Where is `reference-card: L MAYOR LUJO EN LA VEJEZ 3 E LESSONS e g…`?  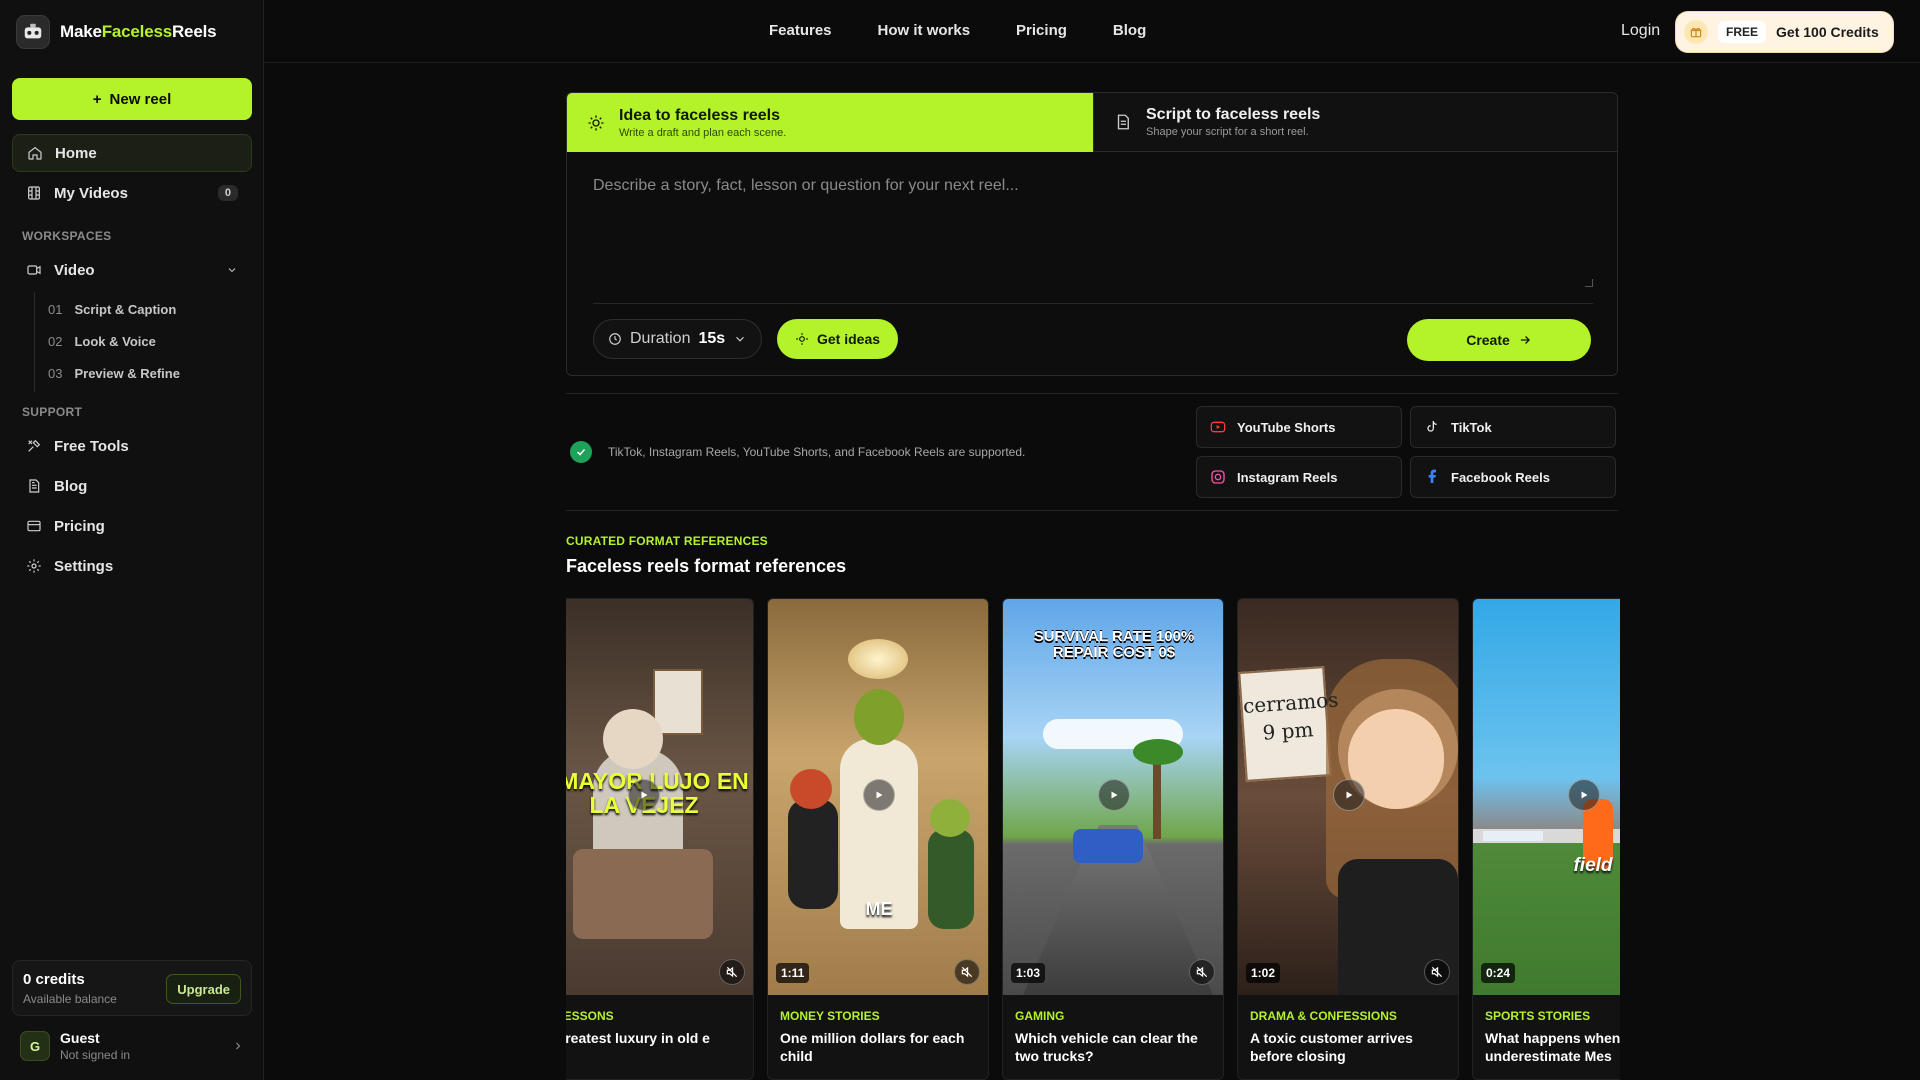 reference-card: L MAYOR LUJO EN LA VEJEZ 3 E LESSONS e g… is located at coordinates (660, 839).